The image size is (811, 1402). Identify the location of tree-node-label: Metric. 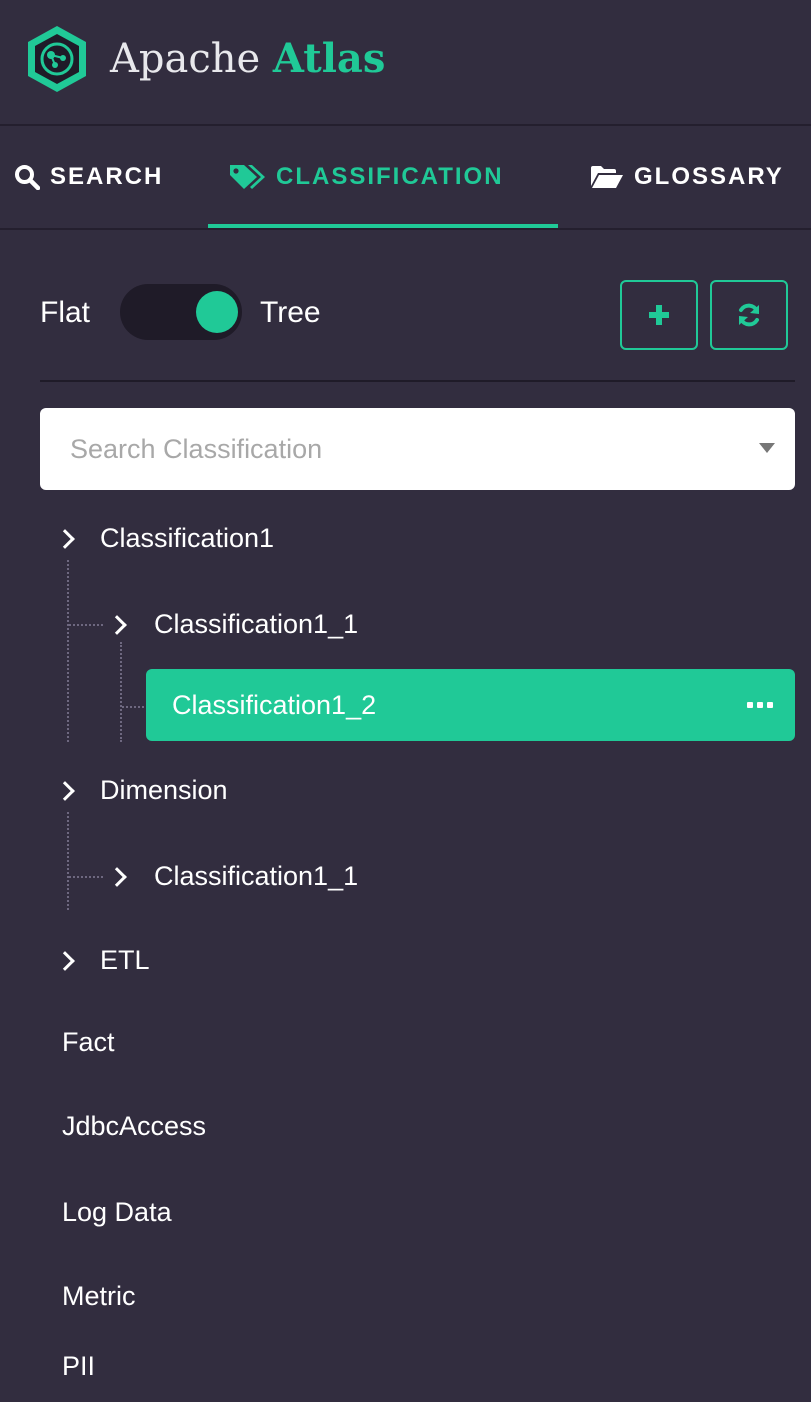
(99, 1296).